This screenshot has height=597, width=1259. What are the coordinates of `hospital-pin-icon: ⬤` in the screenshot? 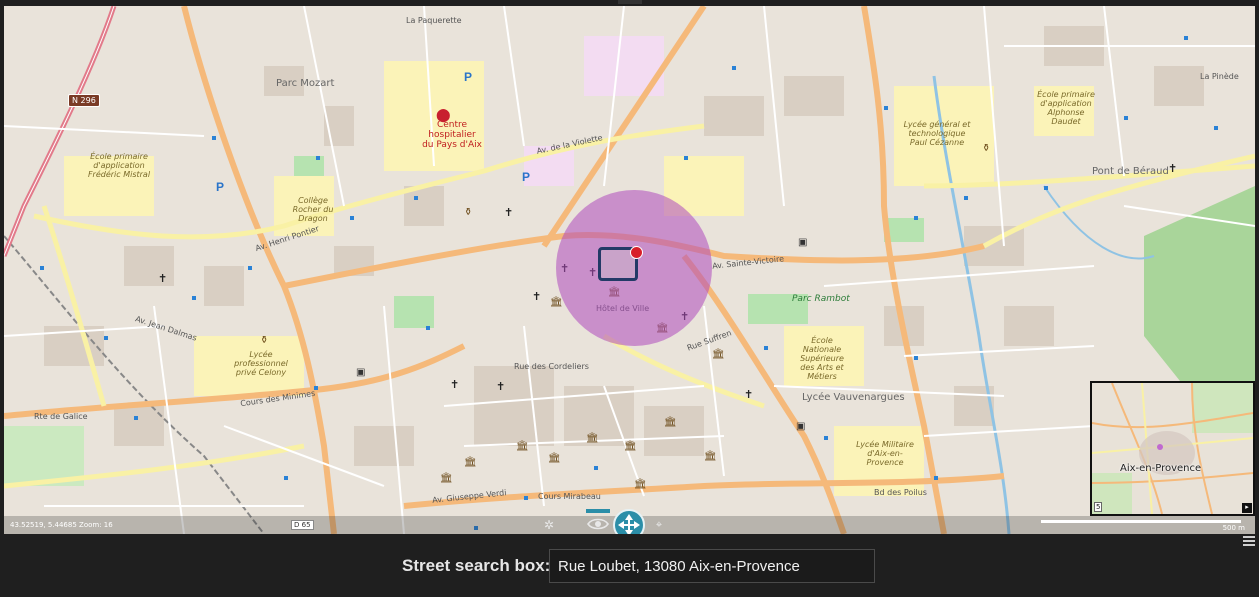 It's located at (443, 114).